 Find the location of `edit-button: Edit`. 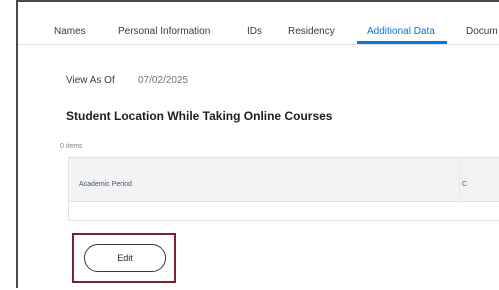

edit-button: Edit is located at coordinates (125, 258).